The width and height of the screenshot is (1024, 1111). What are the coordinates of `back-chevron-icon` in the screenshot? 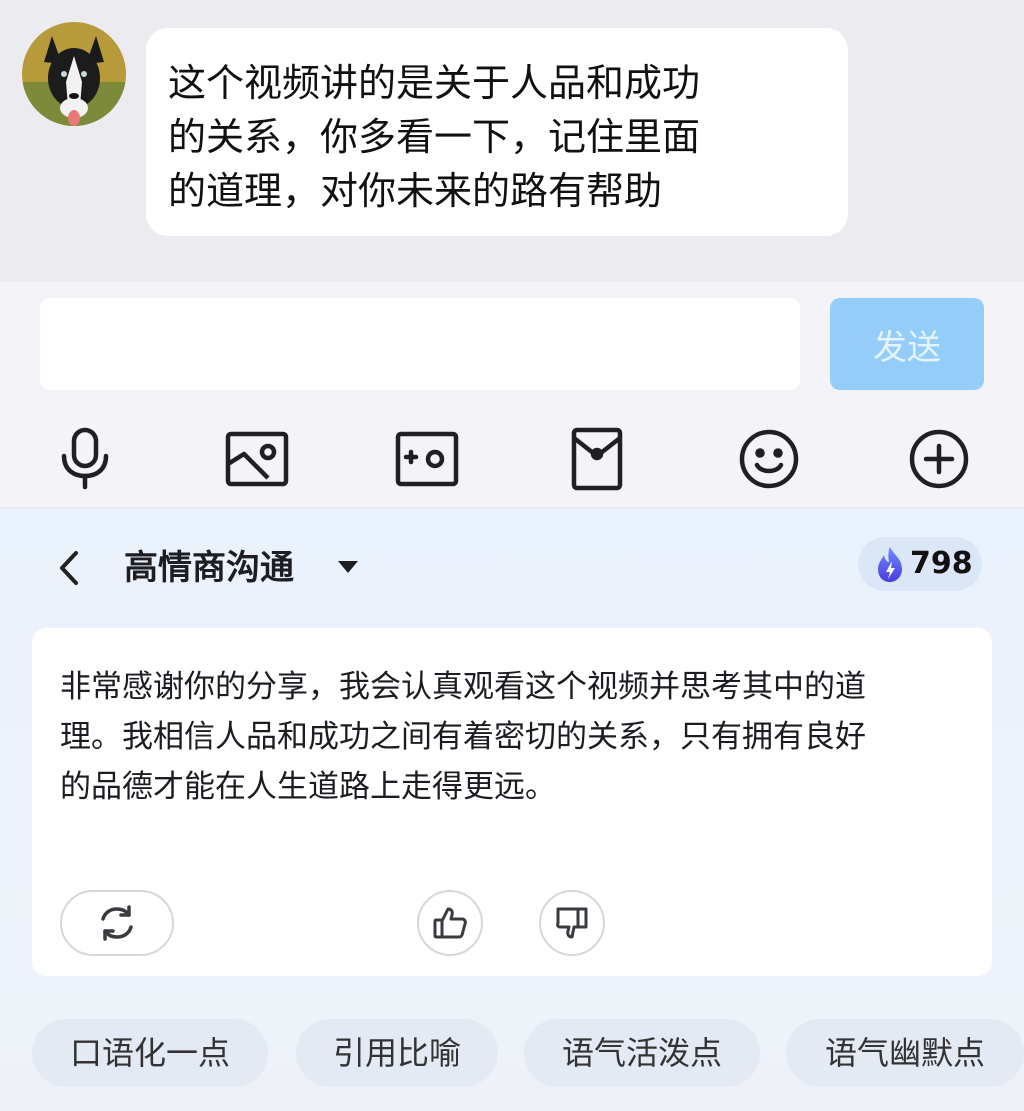 It's located at (70, 568).